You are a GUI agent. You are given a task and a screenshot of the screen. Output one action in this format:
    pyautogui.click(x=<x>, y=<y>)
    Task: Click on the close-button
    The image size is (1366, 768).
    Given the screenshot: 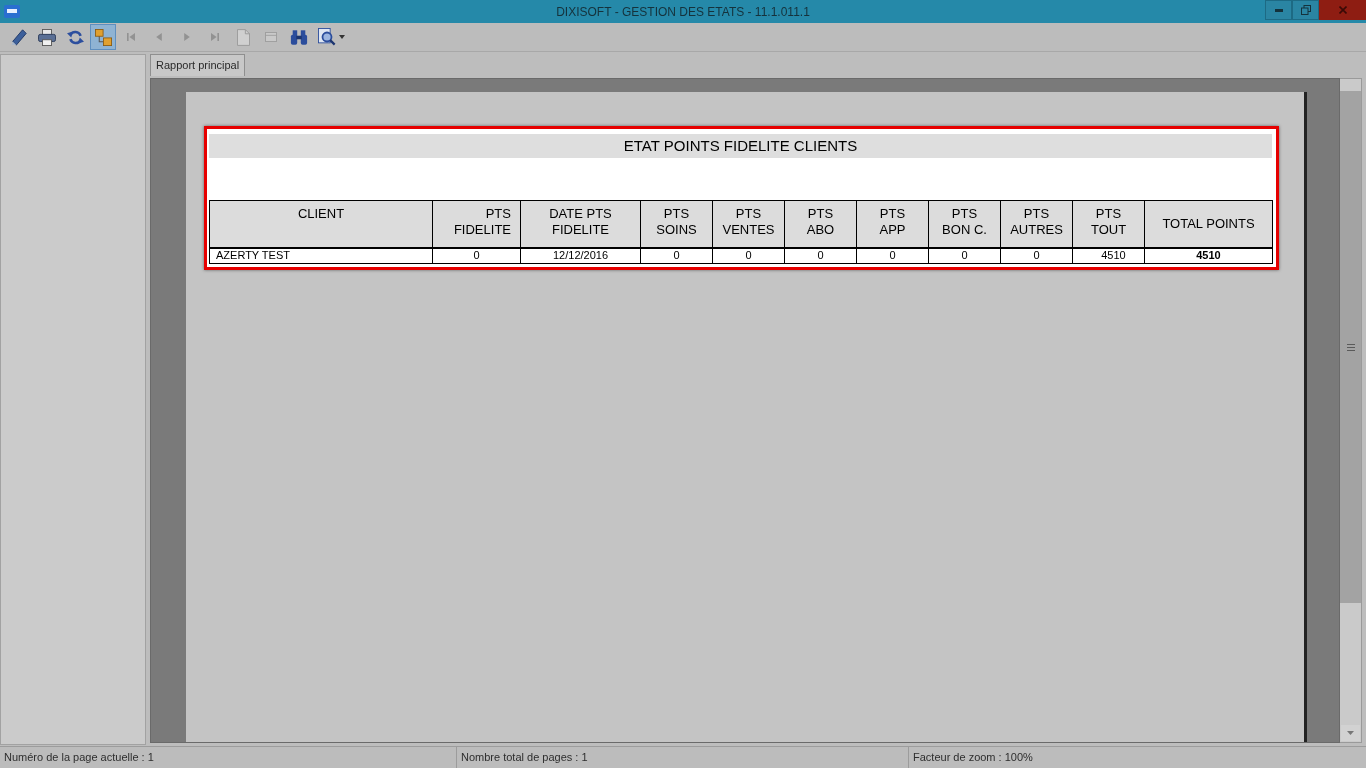 What is the action you would take?
    pyautogui.click(x=1342, y=10)
    